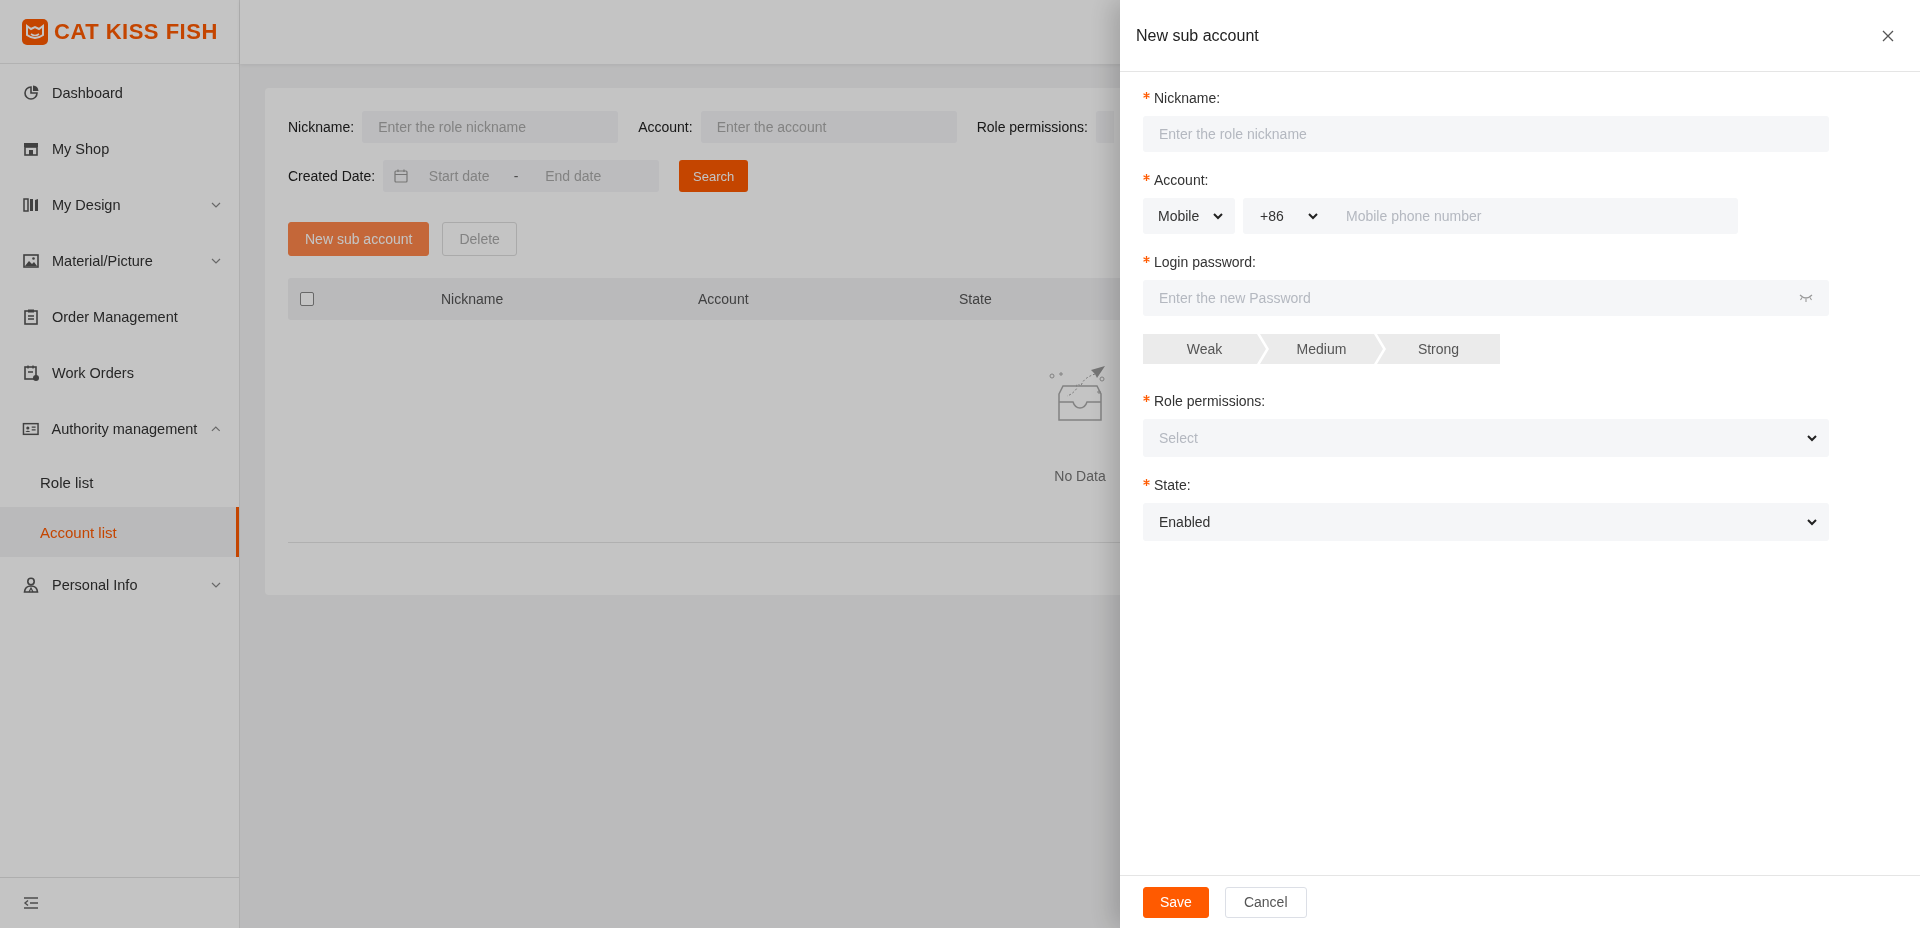 The image size is (1920, 928). Describe the element at coordinates (307, 299) in the screenshot. I see `select-all-checkbox` at that location.